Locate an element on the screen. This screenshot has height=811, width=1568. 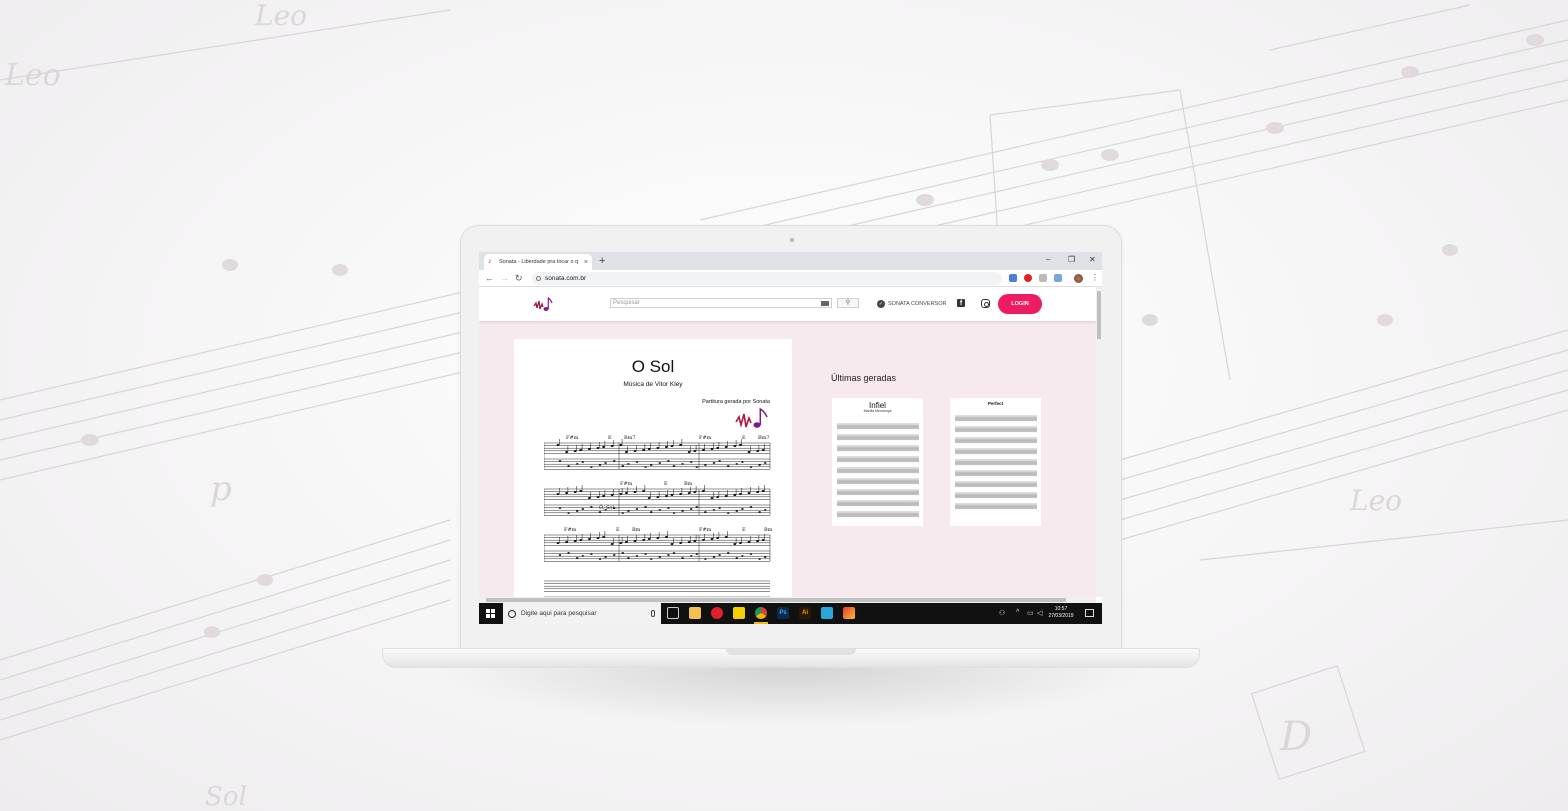
sonata-favicon-icon: ♪ is located at coordinates (490, 261).